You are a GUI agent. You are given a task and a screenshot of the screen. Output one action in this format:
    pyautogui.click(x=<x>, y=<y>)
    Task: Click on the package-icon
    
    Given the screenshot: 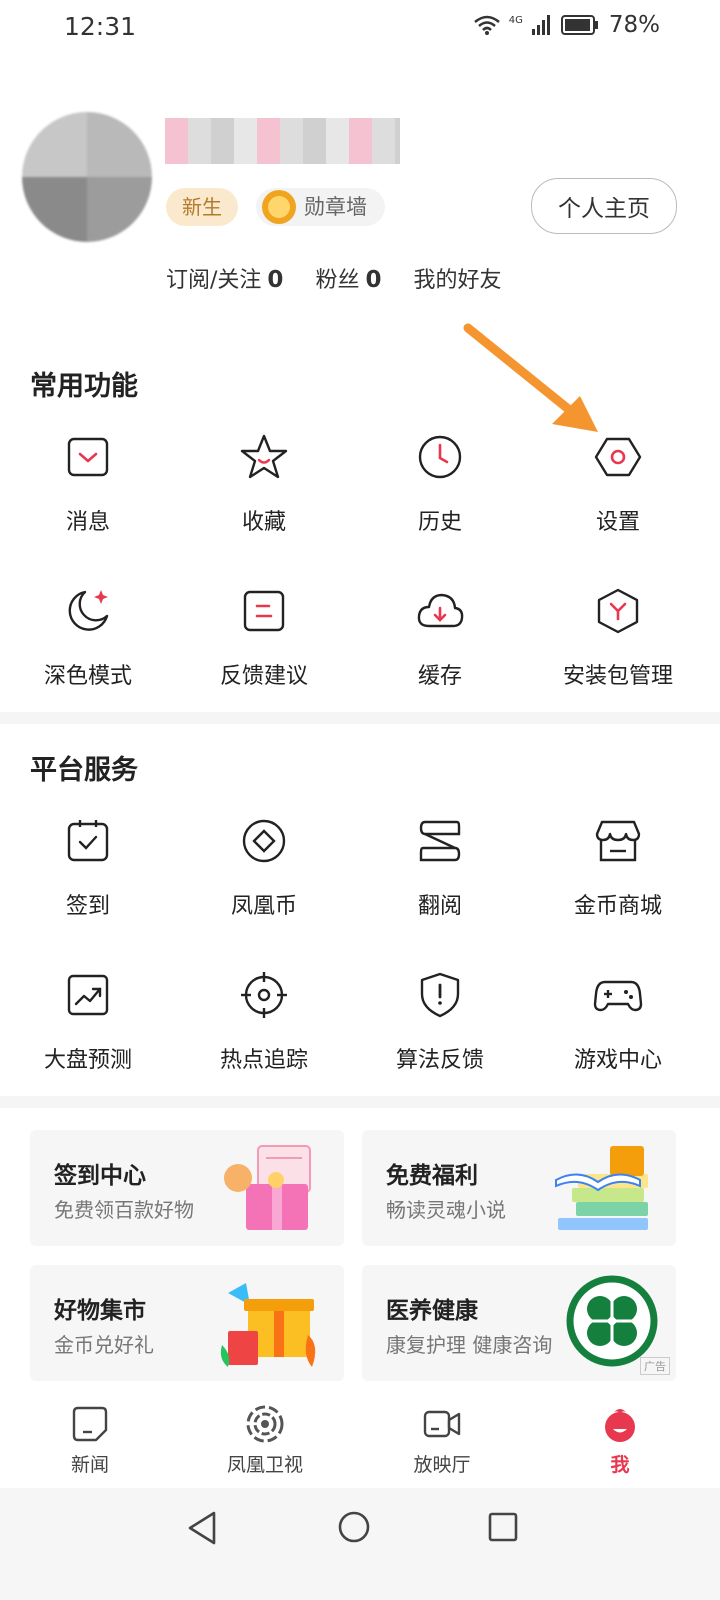 What is the action you would take?
    pyautogui.click(x=618, y=611)
    